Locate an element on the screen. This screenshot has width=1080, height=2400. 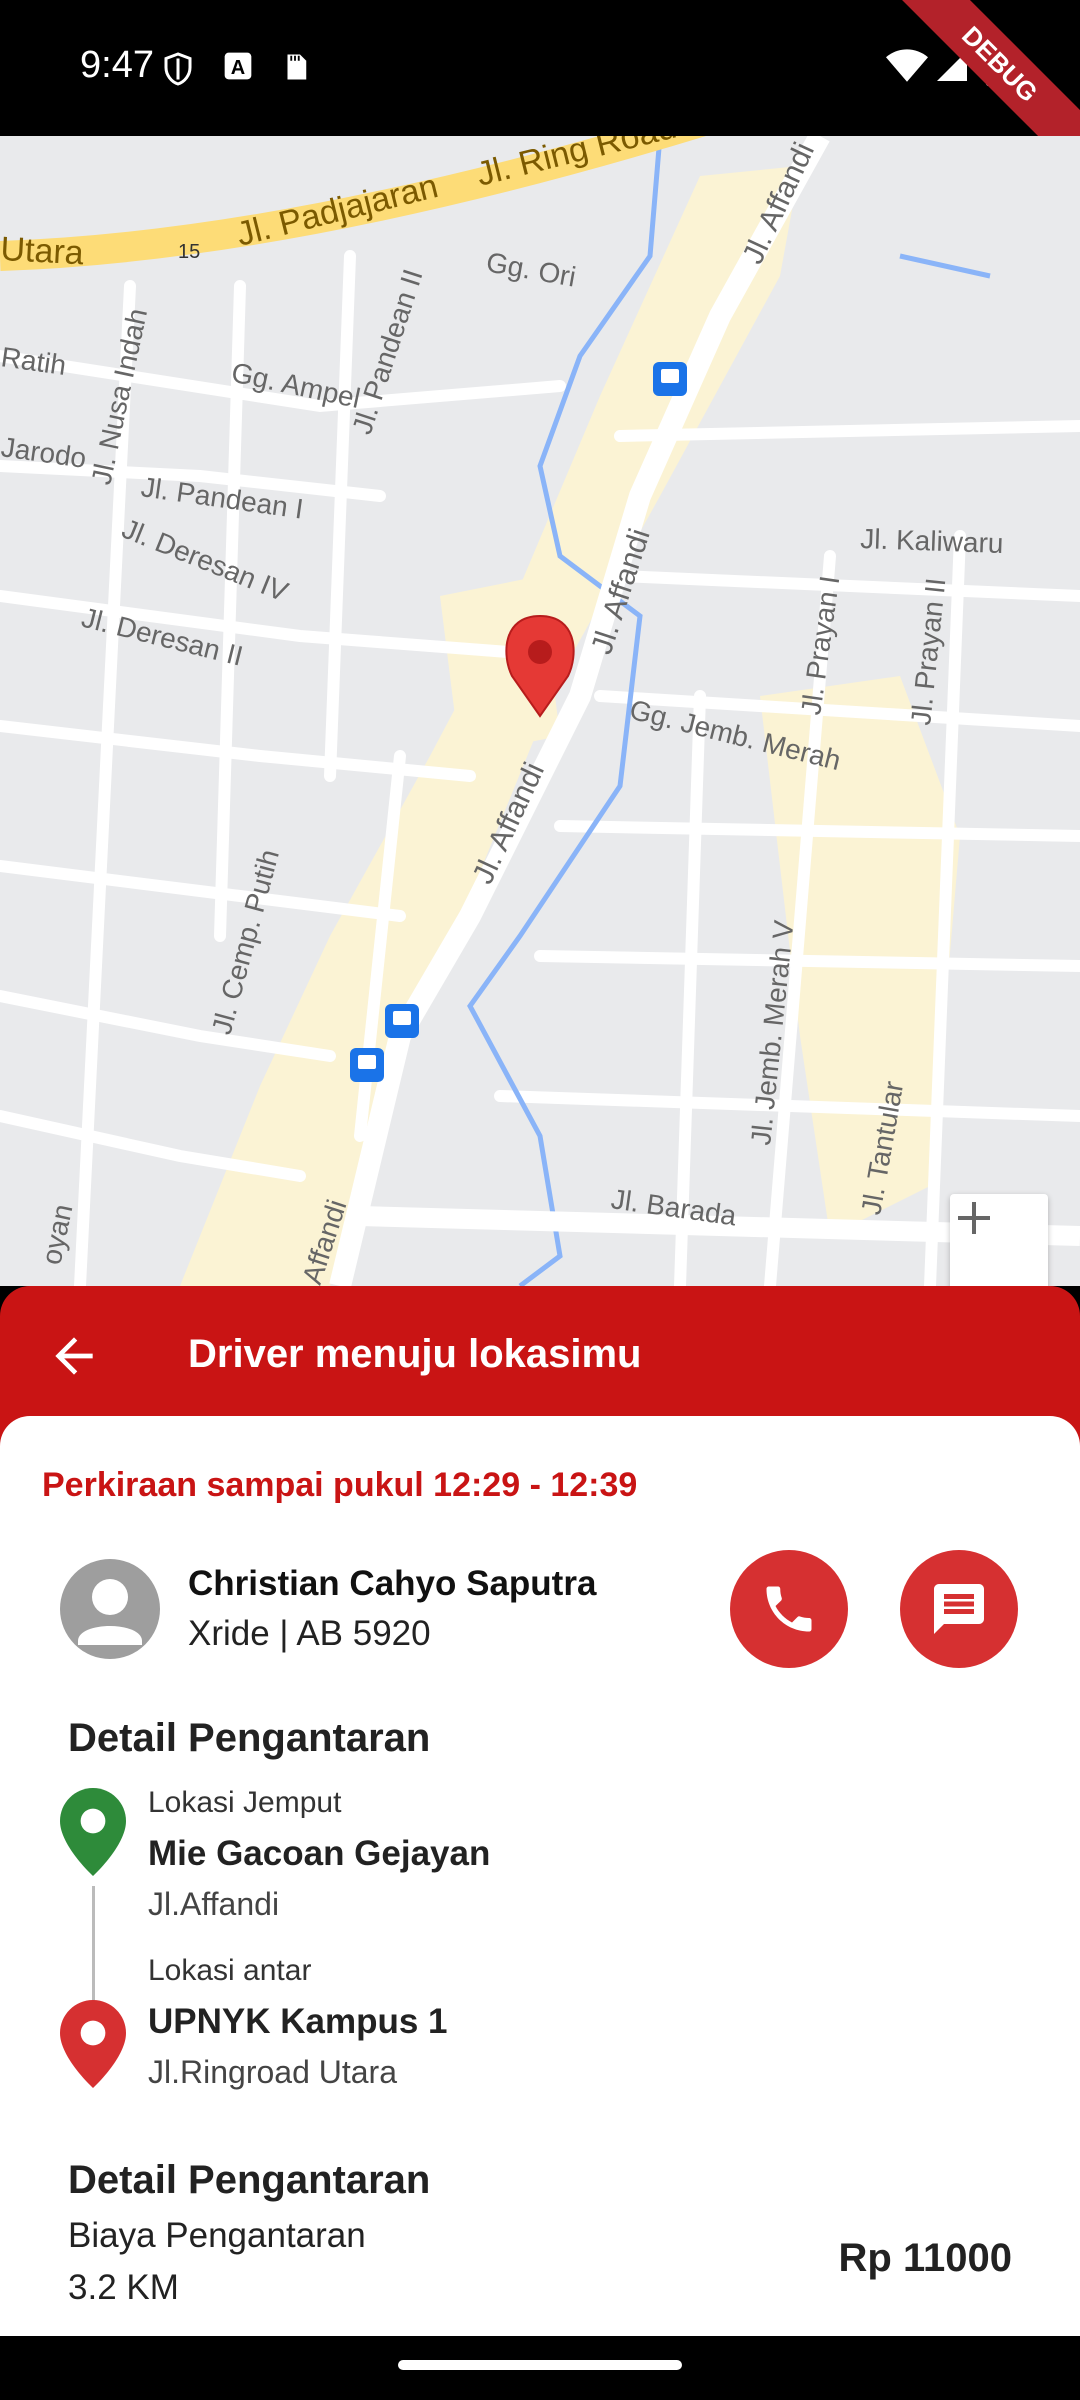
call-button is located at coordinates (789, 1609).